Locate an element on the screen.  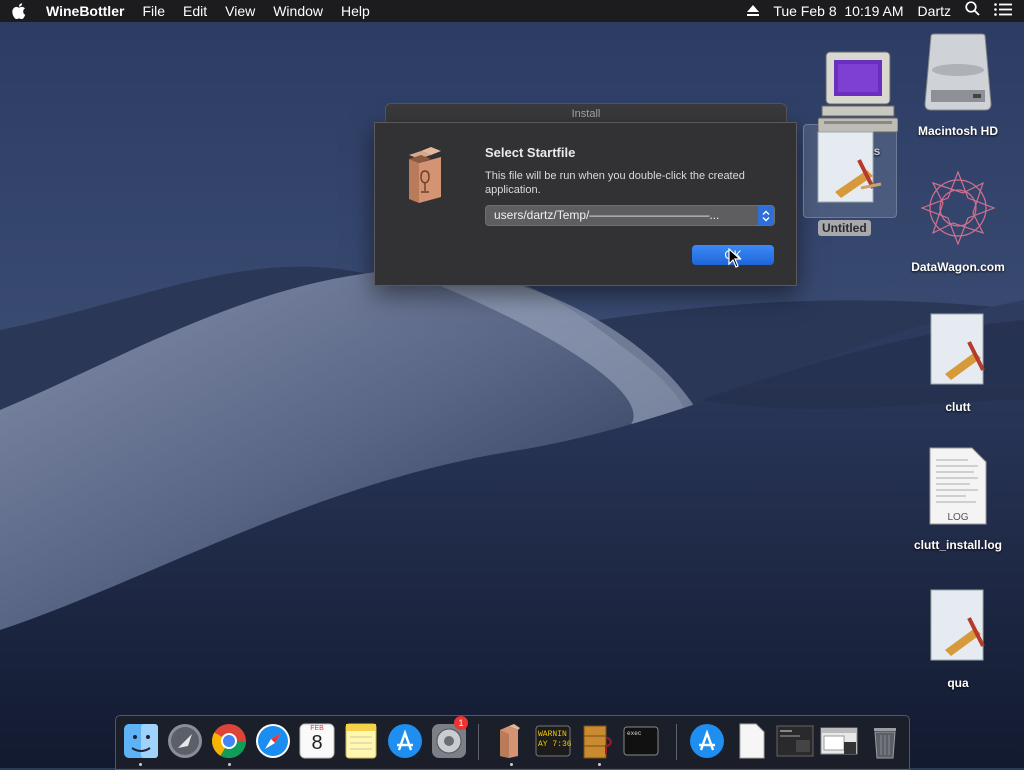
finder-icon is located at coordinates (141, 741).